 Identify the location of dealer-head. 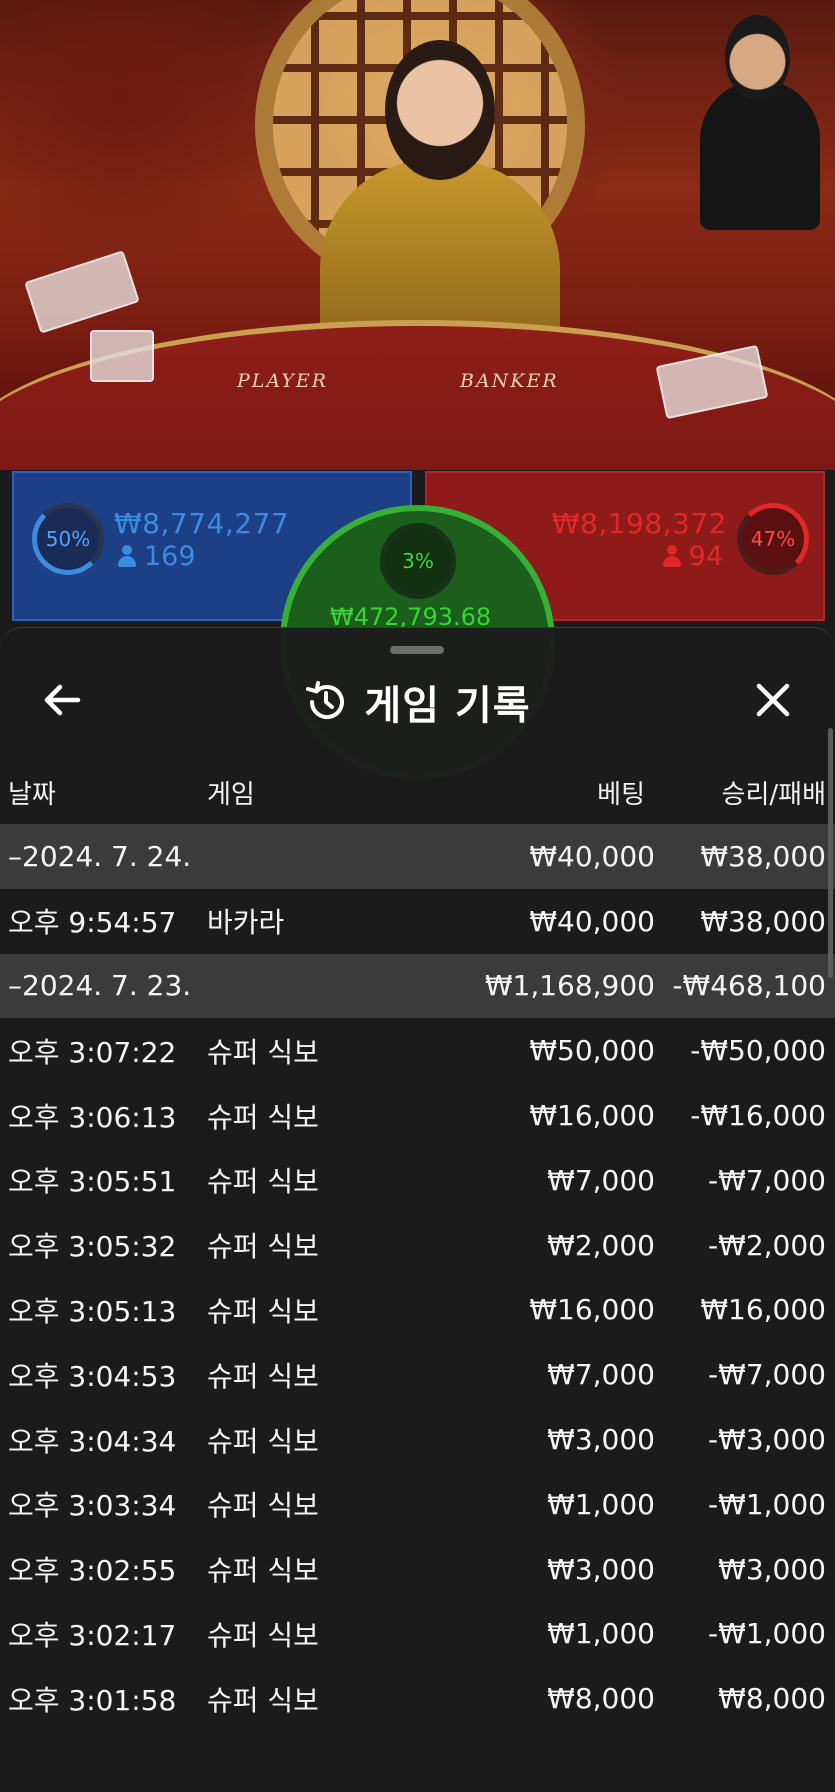
(440, 110).